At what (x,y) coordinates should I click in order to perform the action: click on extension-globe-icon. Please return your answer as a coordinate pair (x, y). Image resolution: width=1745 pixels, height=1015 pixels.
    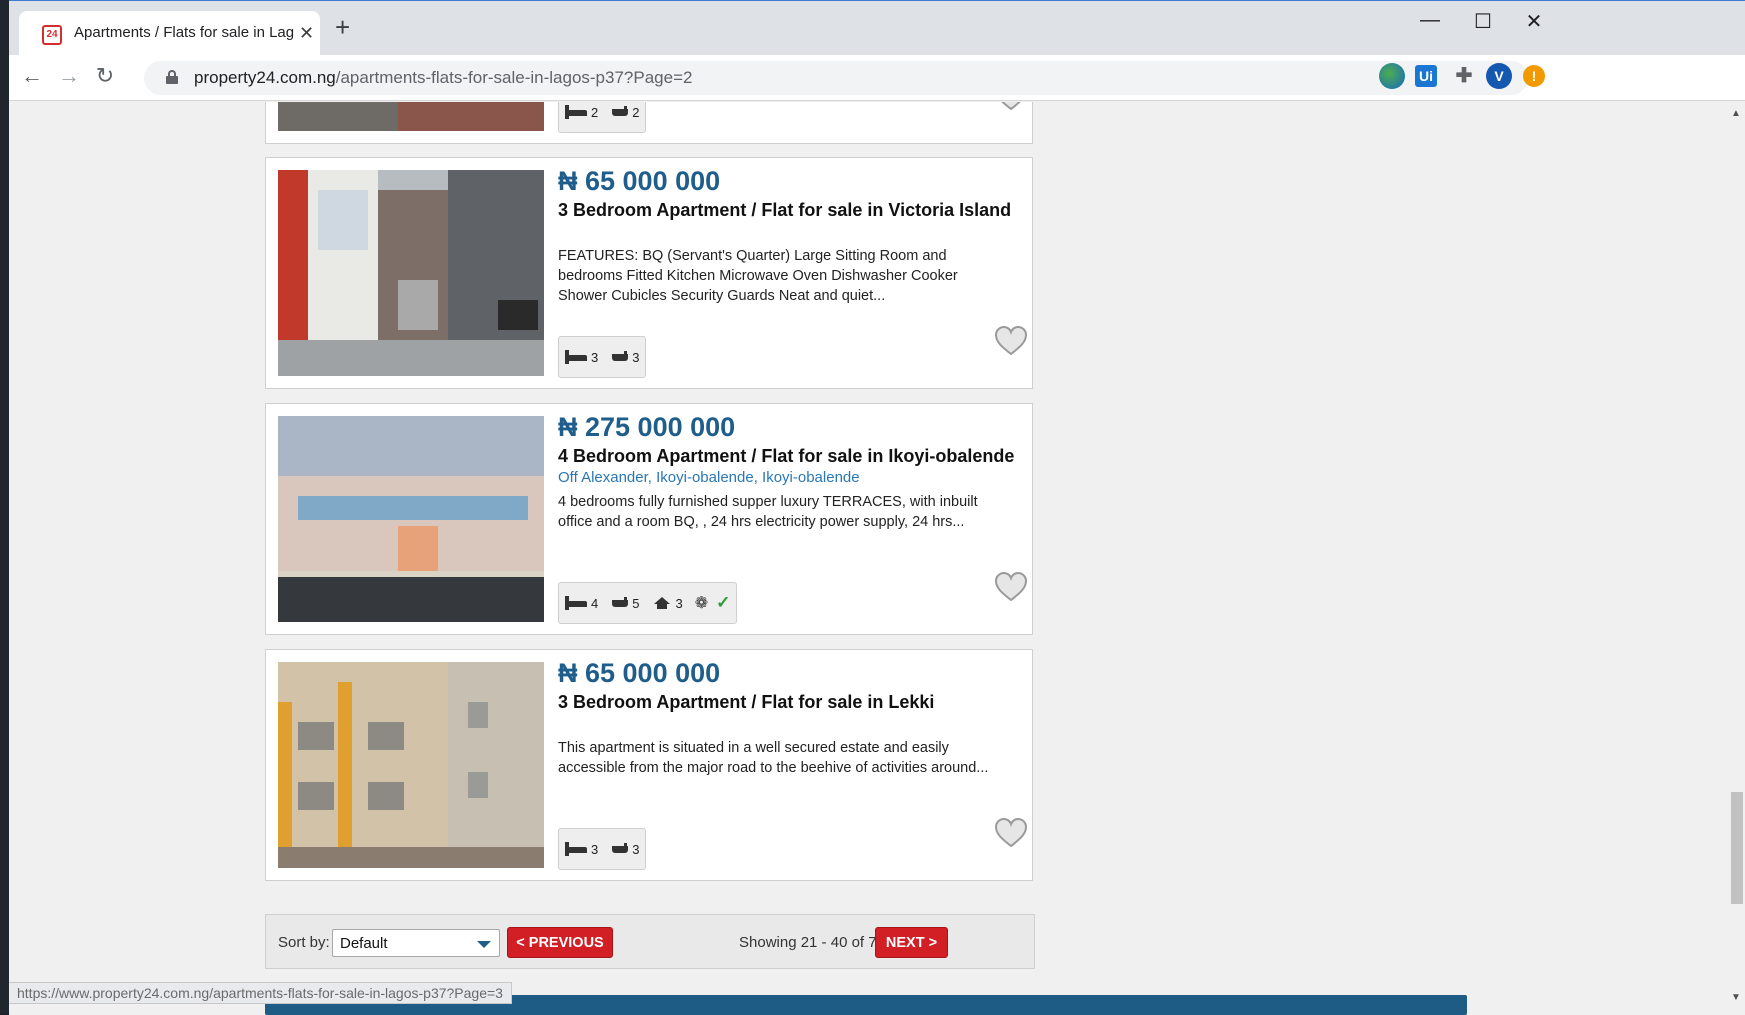
    Looking at the image, I should click on (1392, 76).